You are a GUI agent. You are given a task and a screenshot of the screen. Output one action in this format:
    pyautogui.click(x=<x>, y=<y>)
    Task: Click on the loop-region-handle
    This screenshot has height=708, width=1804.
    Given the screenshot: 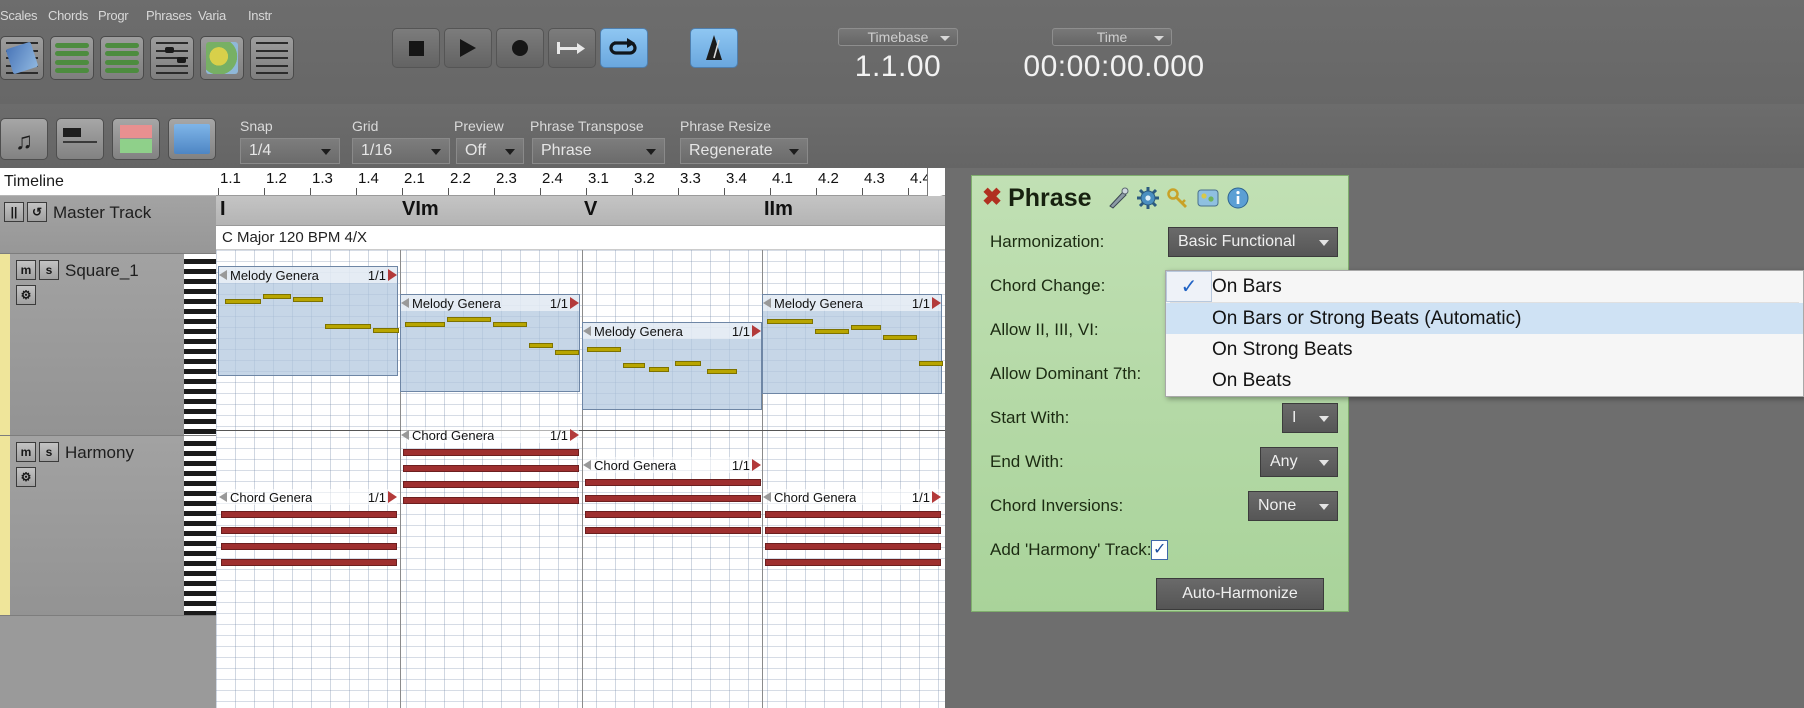 What is the action you would take?
    pyautogui.click(x=936, y=182)
    